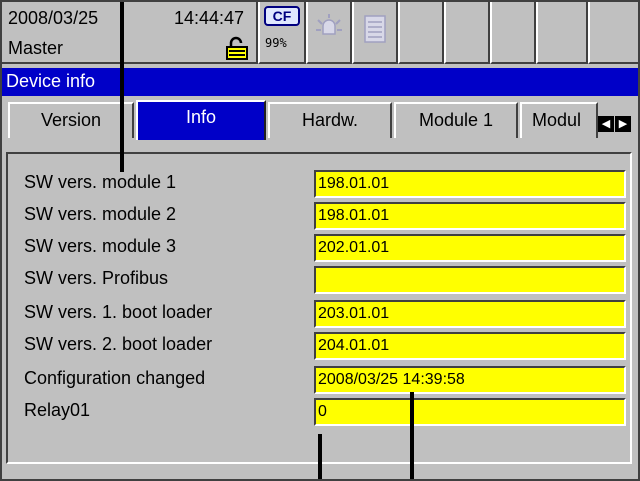 The width and height of the screenshot is (640, 481). Describe the element at coordinates (100, 246) in the screenshot. I see `label-sw-module-3: SW vers. module 3` at that location.